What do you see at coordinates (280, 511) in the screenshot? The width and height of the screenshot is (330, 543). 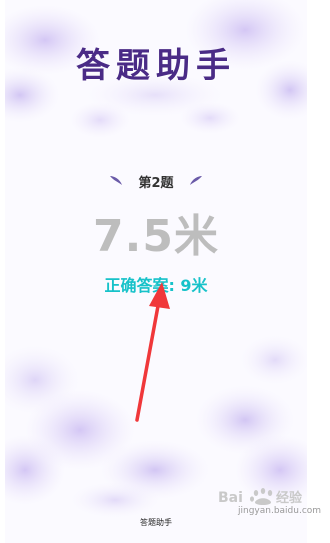 I see `watermark-url: jingyan.baidu.com` at bounding box center [280, 511].